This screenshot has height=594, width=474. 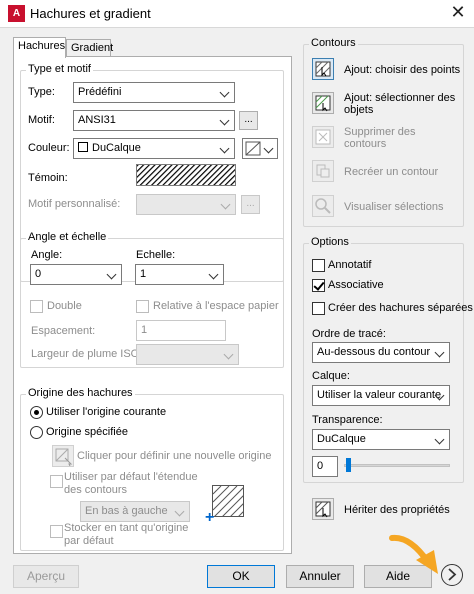 I want to click on ok-button: OK, so click(x=241, y=576).